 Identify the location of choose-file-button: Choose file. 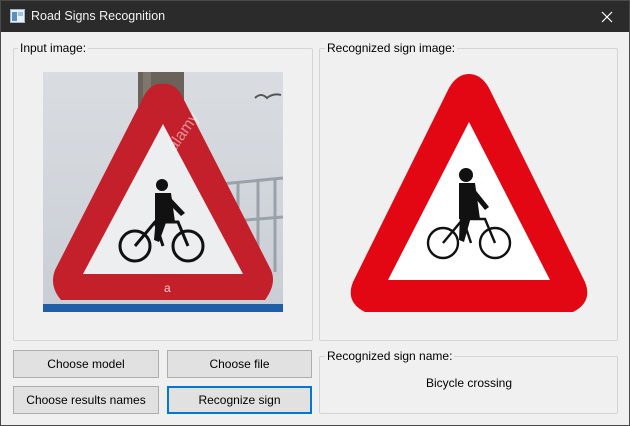
(239, 364).